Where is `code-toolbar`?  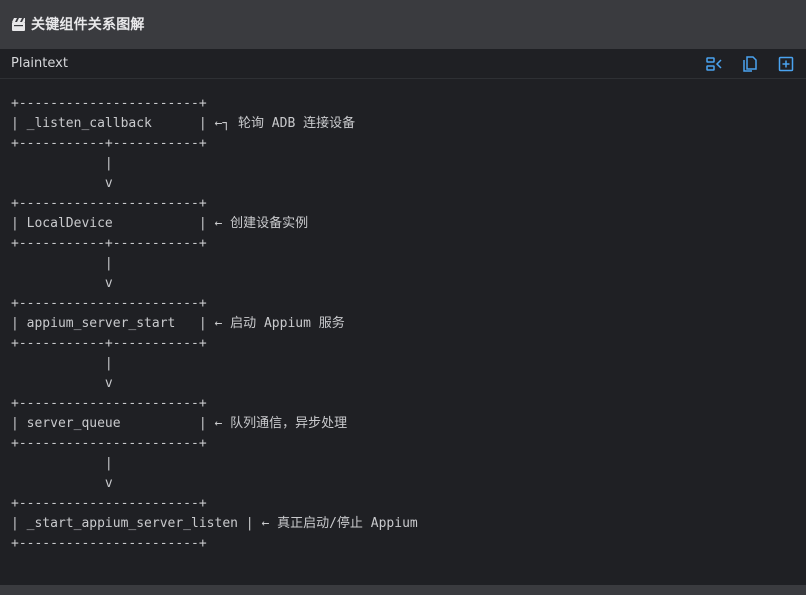
code-toolbar is located at coordinates (750, 64).